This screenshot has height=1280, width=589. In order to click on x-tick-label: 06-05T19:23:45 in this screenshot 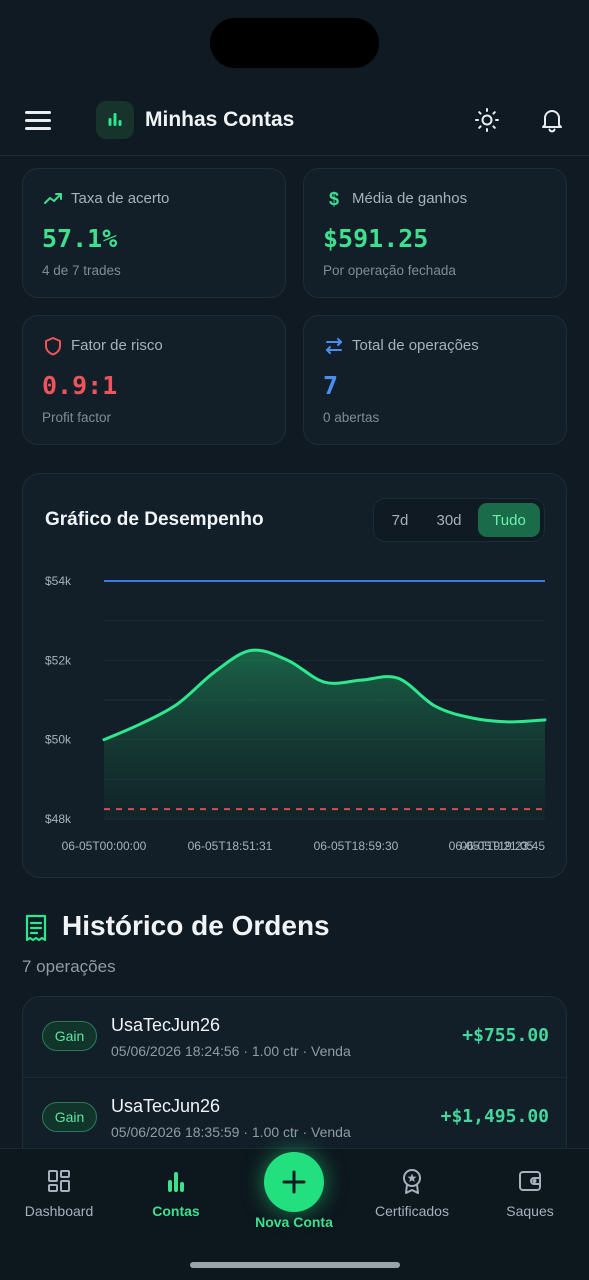, I will do `click(502, 846)`.